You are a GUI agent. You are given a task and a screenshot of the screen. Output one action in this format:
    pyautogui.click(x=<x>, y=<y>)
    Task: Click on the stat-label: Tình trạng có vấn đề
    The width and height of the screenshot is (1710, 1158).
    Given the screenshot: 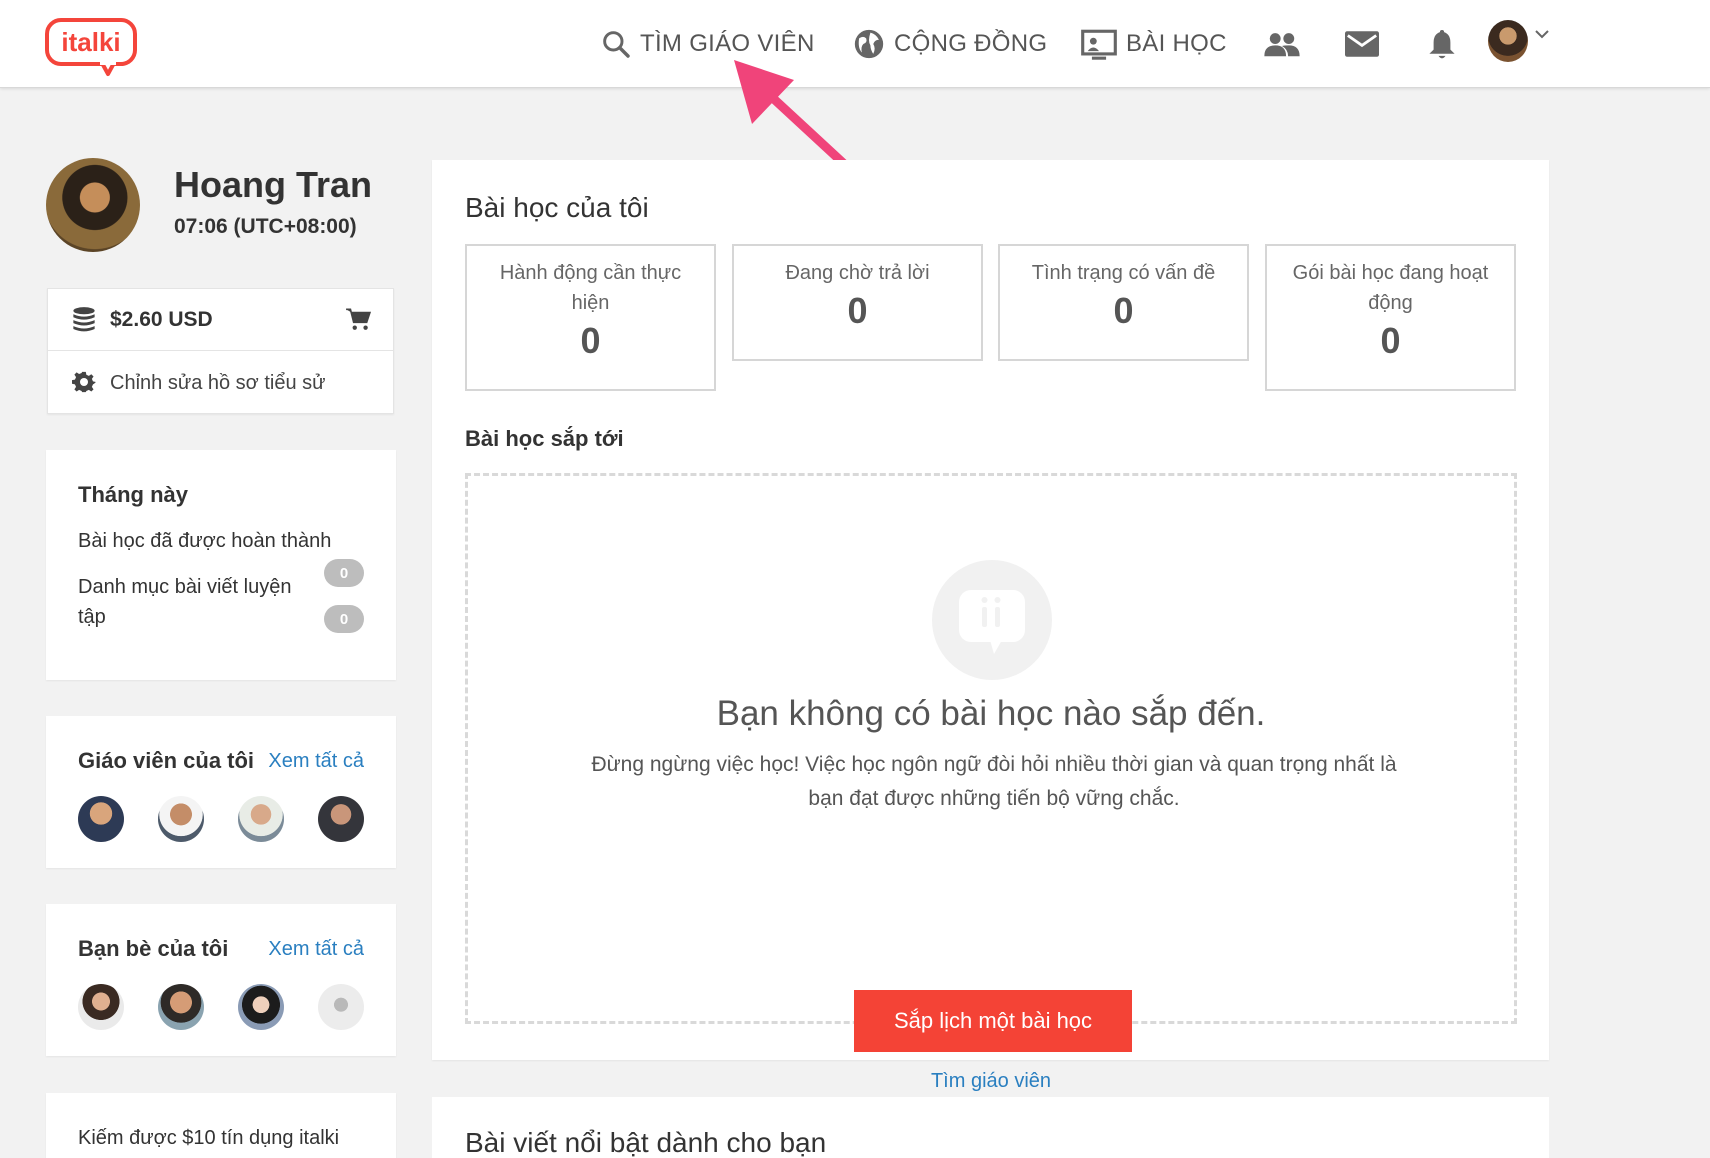 What is the action you would take?
    pyautogui.click(x=1123, y=273)
    